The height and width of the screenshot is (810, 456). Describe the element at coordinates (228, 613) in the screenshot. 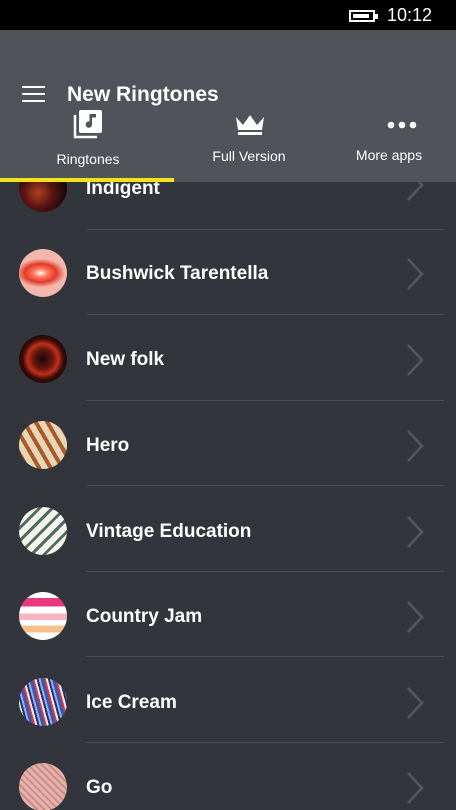

I see `list-item: Country Jam` at that location.